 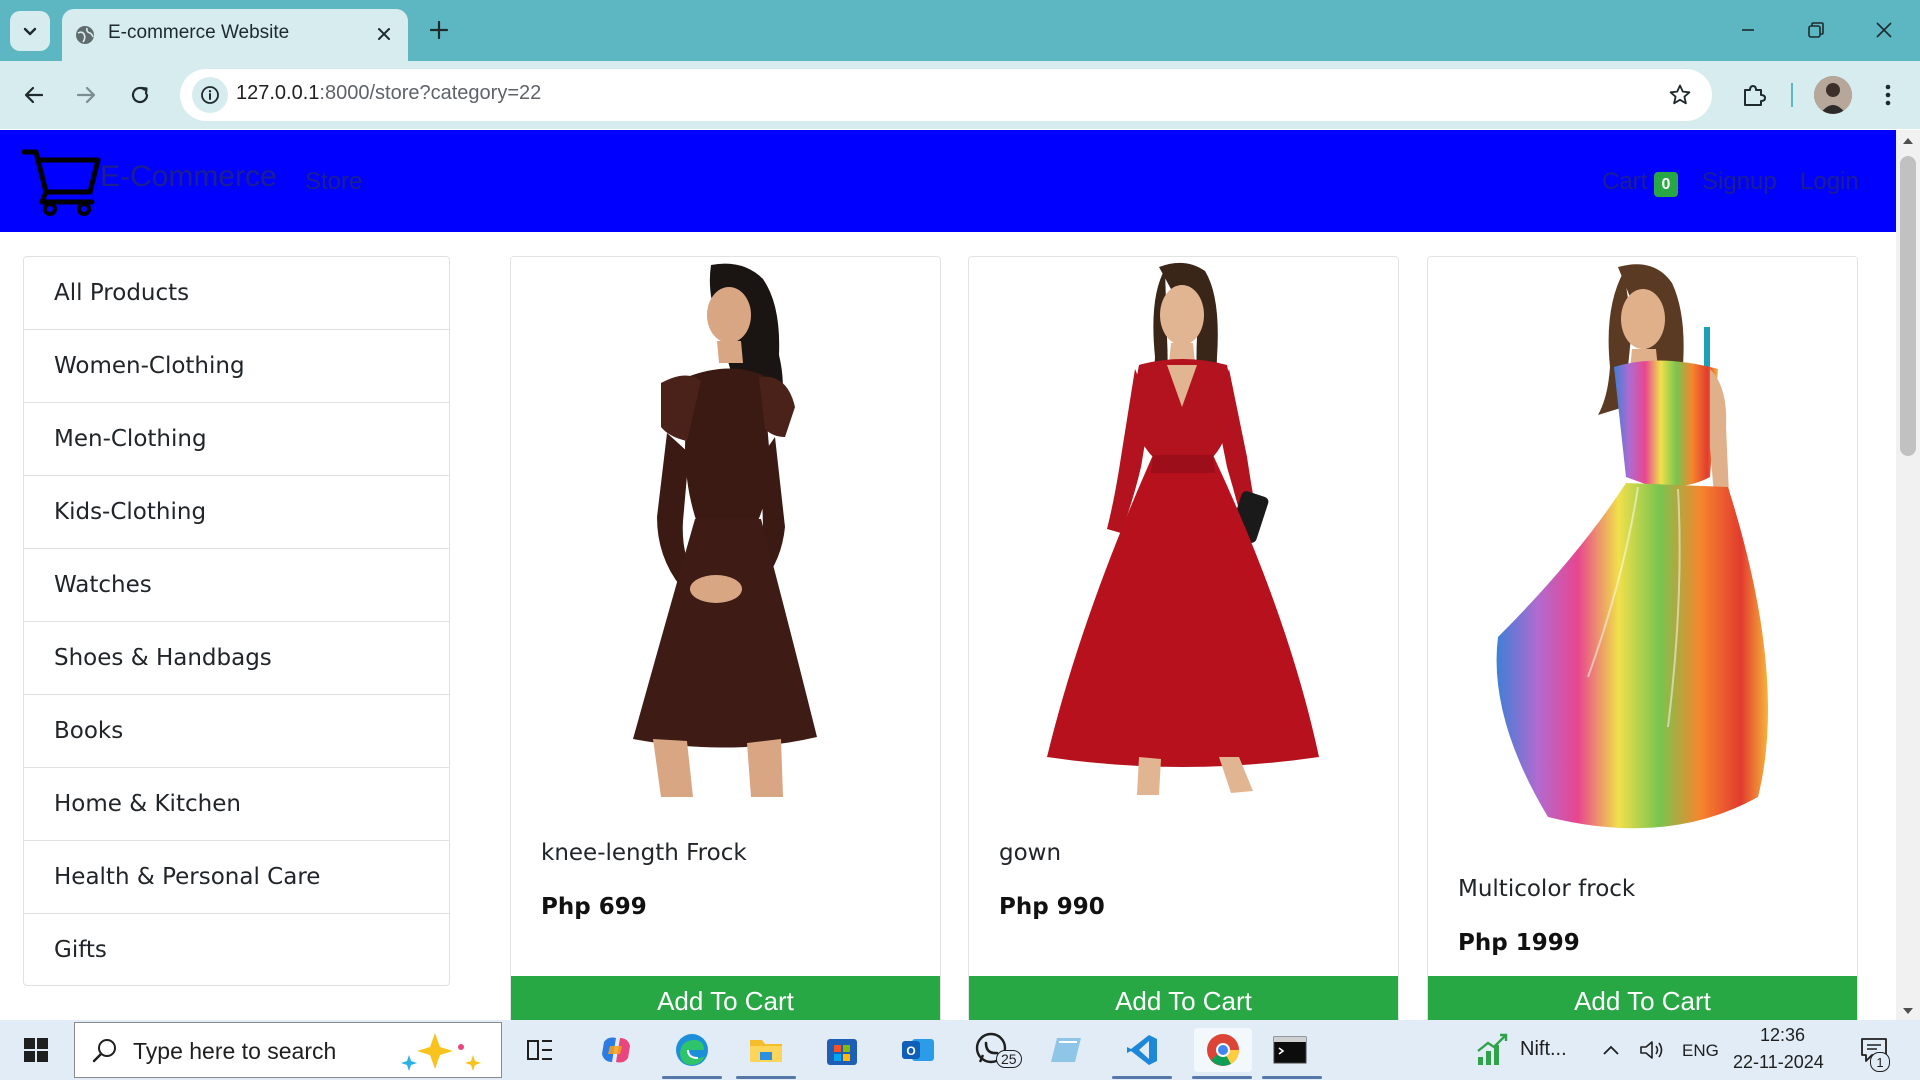 I want to click on nav-link-cart: Cart, so click(x=1624, y=182).